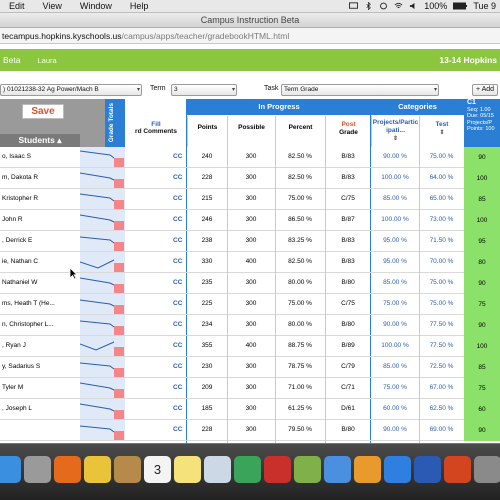 The image size is (500, 500). I want to click on student-name: Kristopher R, so click(41, 198).